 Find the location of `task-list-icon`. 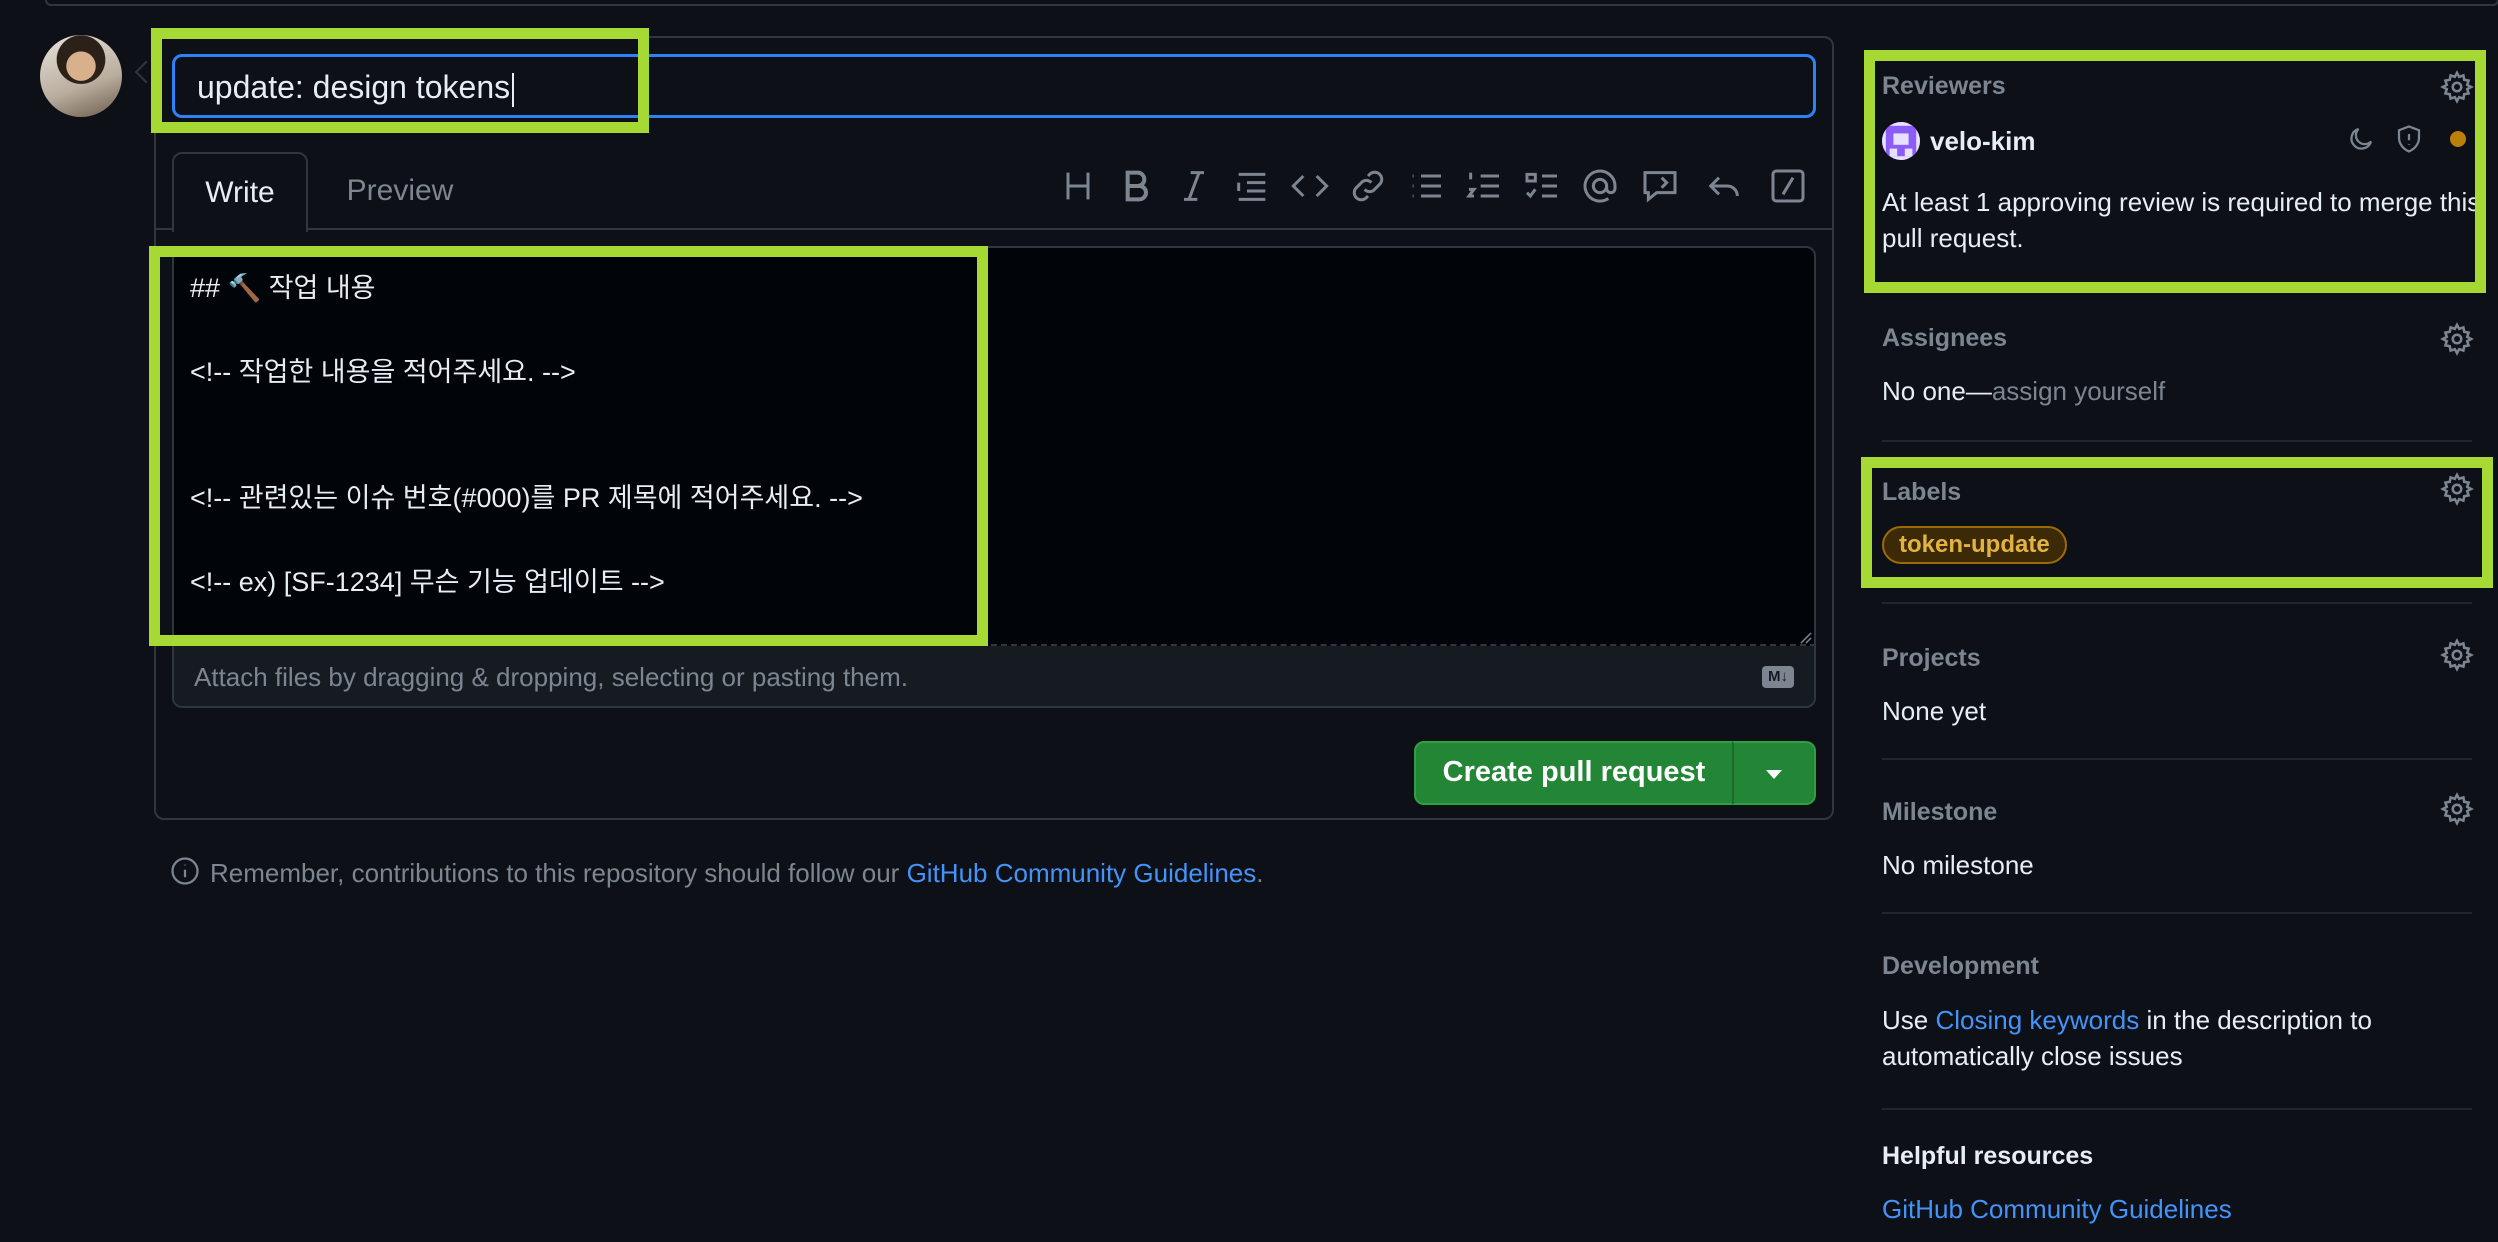

task-list-icon is located at coordinates (1544, 188).